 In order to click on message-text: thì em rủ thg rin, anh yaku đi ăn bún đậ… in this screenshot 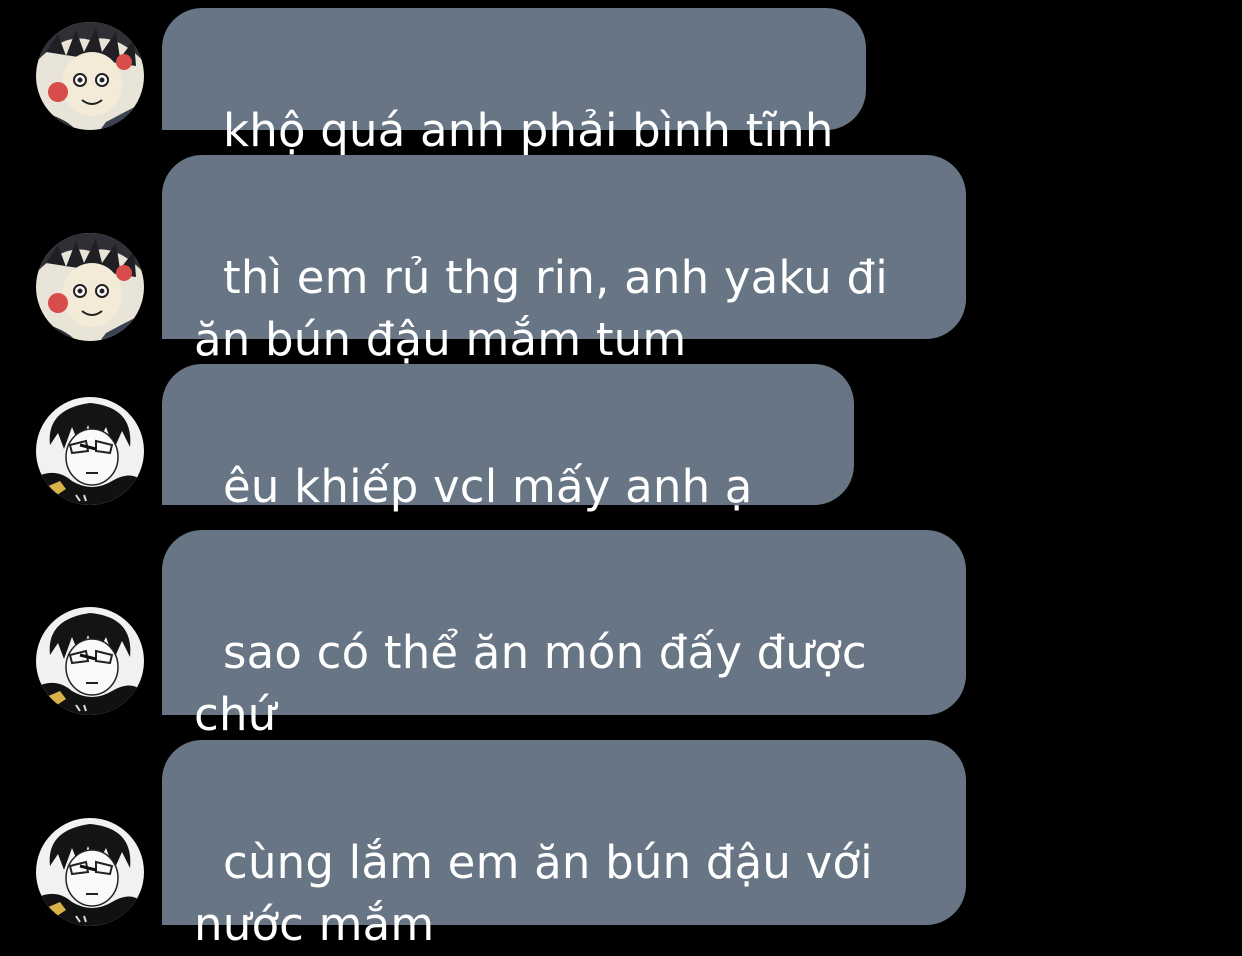, I will do `click(541, 308)`.